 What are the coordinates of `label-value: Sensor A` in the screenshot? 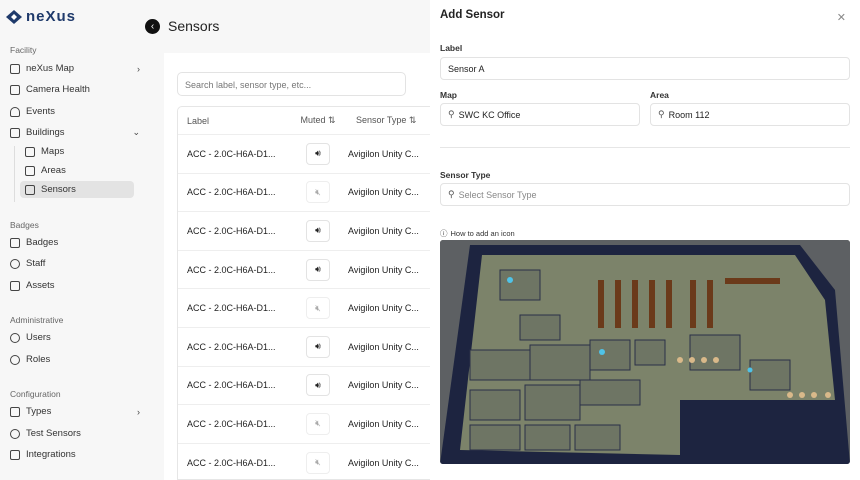 It's located at (466, 68).